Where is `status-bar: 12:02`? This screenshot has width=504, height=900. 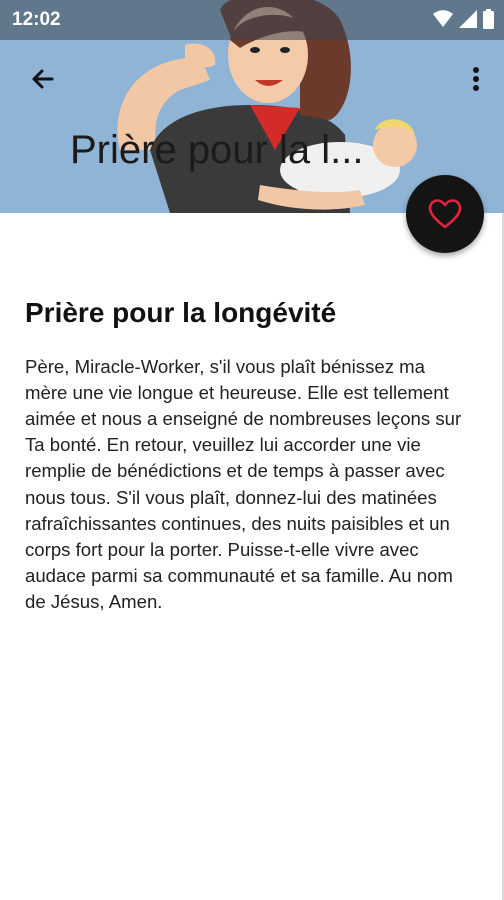 status-bar: 12:02 is located at coordinates (252, 20).